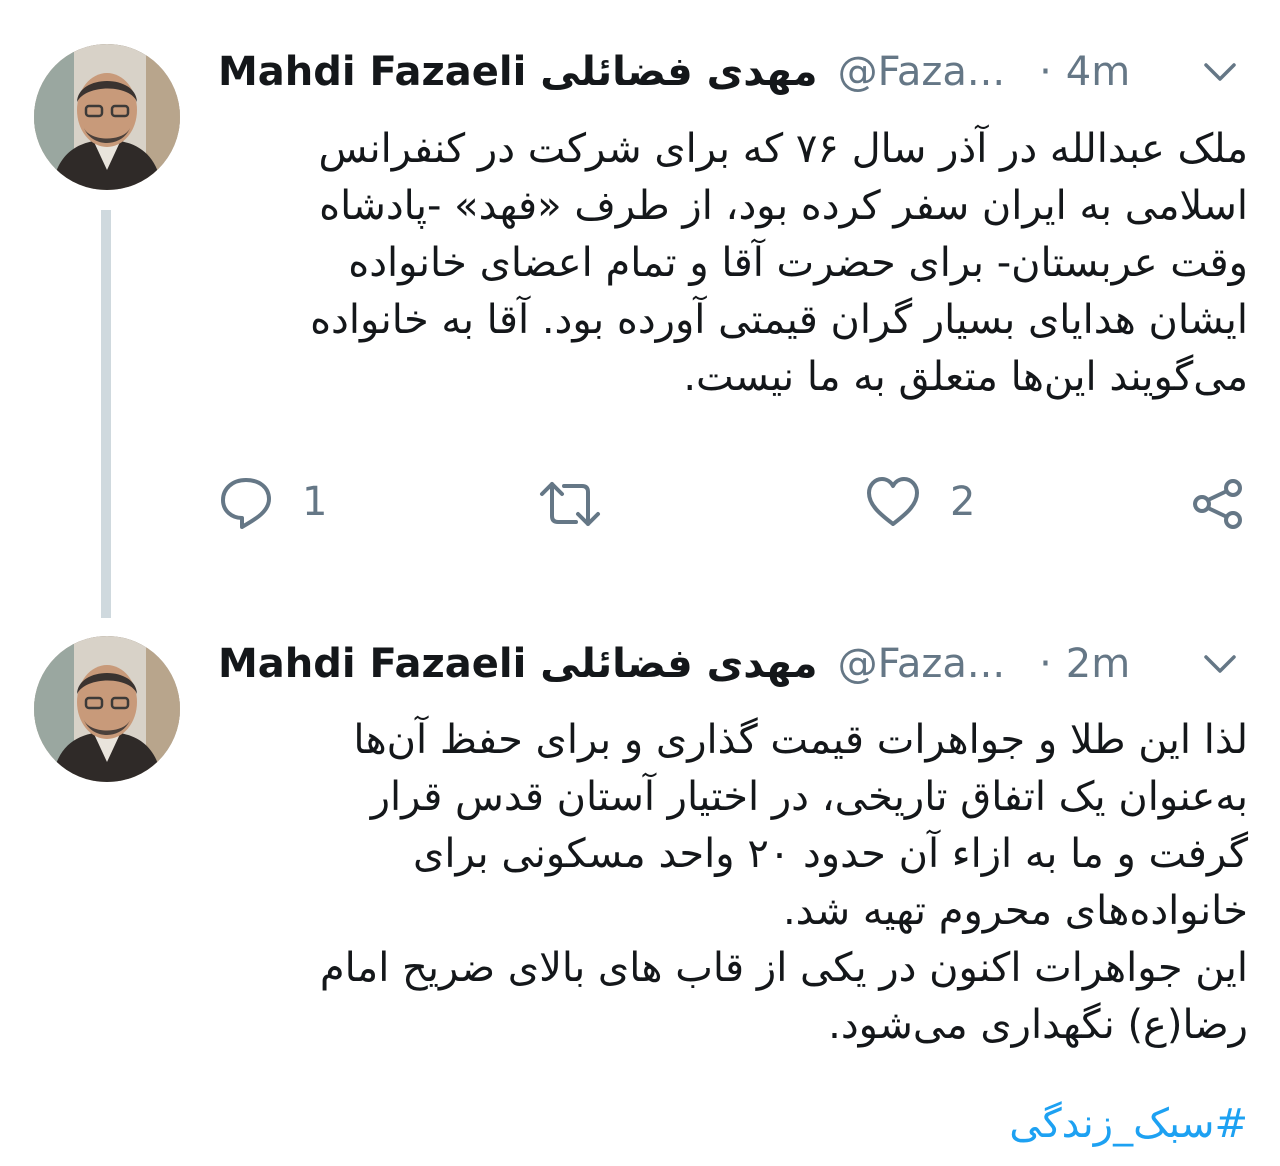 The width and height of the screenshot is (1280, 1166). What do you see at coordinates (1098, 664) in the screenshot?
I see `timestamp: 2m` at bounding box center [1098, 664].